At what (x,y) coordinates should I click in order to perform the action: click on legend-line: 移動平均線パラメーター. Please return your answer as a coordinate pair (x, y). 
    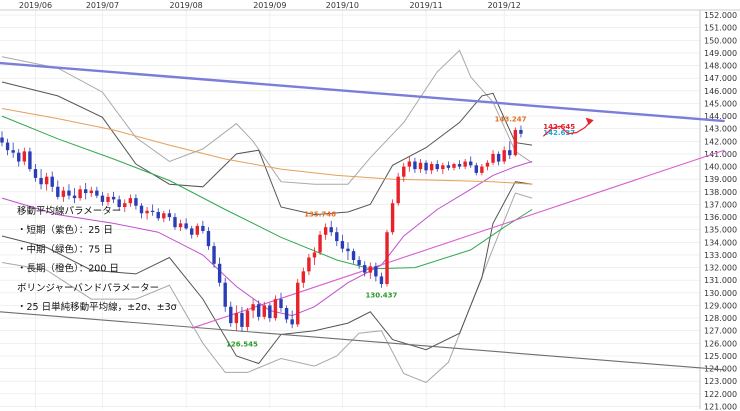
    Looking at the image, I should click on (69, 211).